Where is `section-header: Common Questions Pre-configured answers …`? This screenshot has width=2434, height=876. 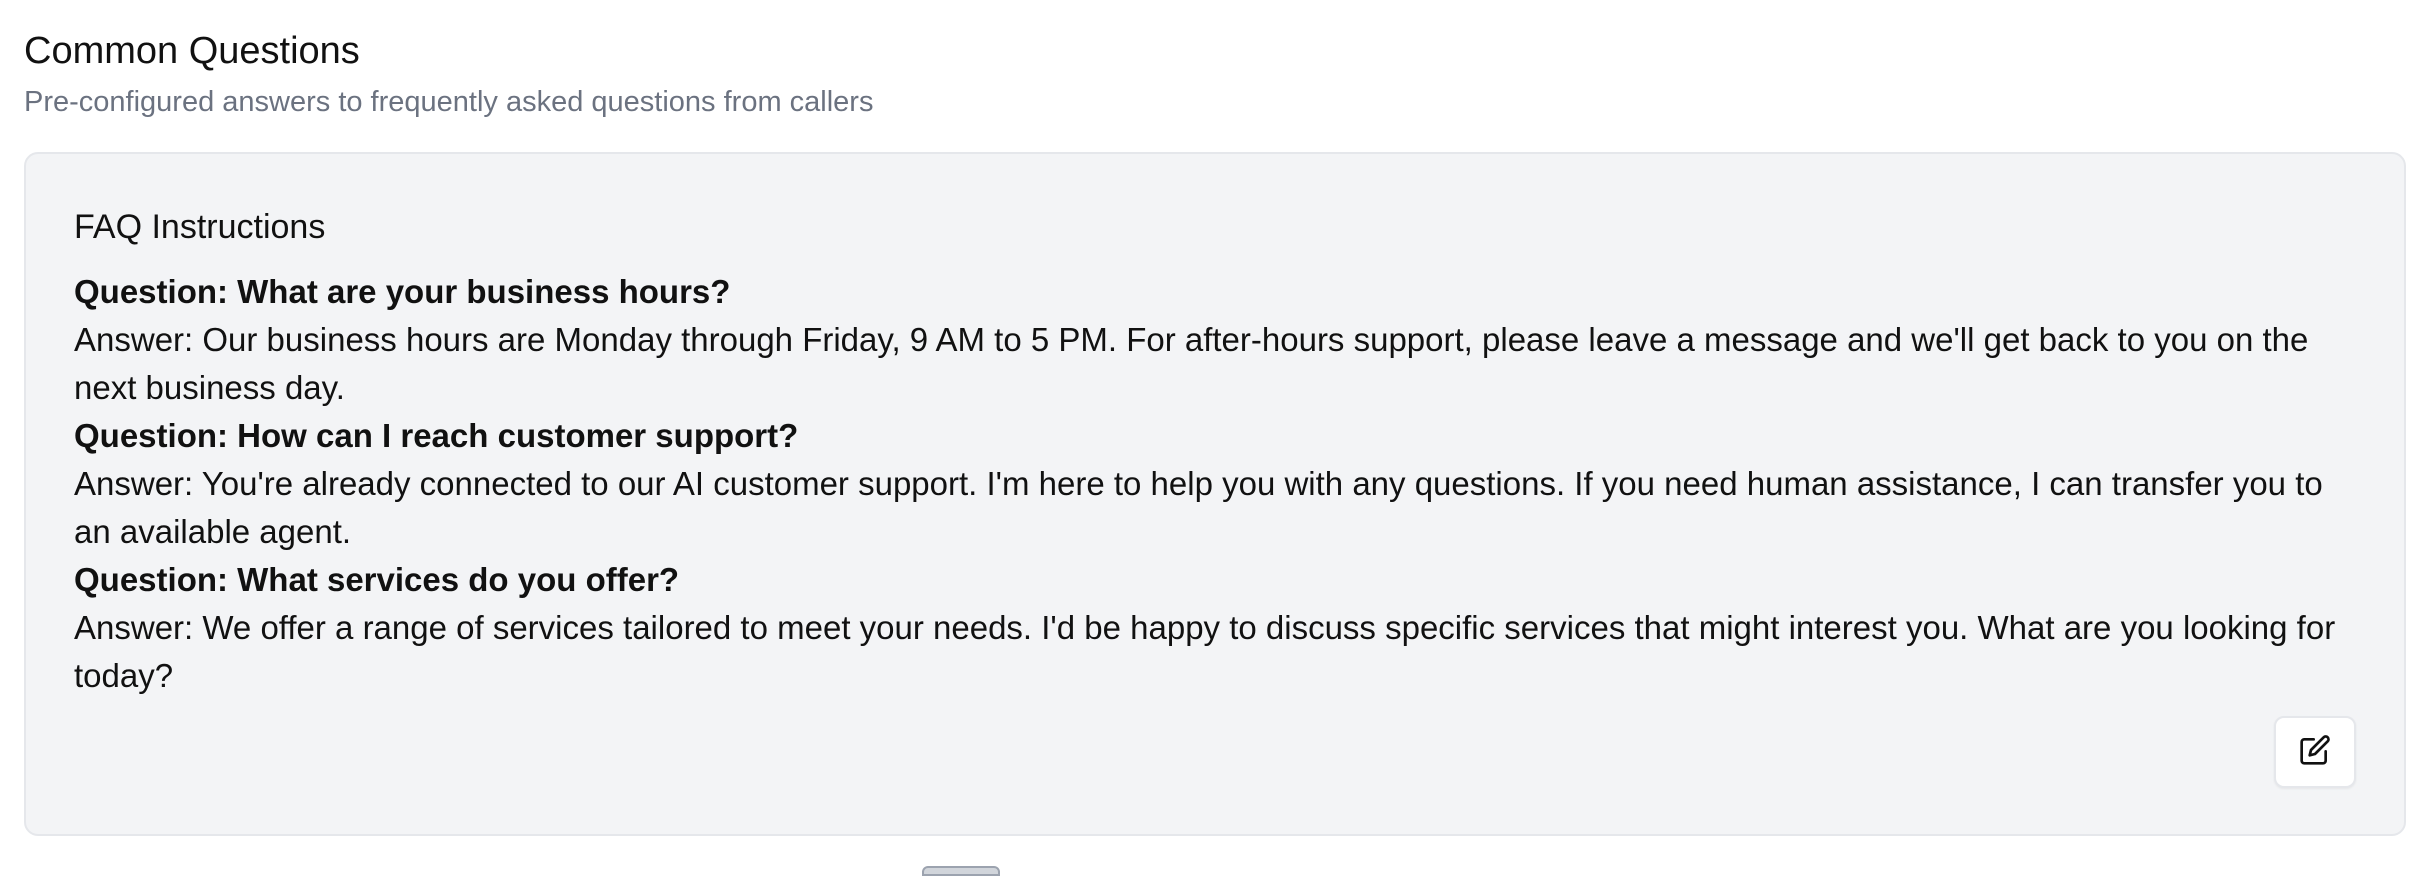
section-header: Common Questions Pre-configured answers … is located at coordinates (448, 74).